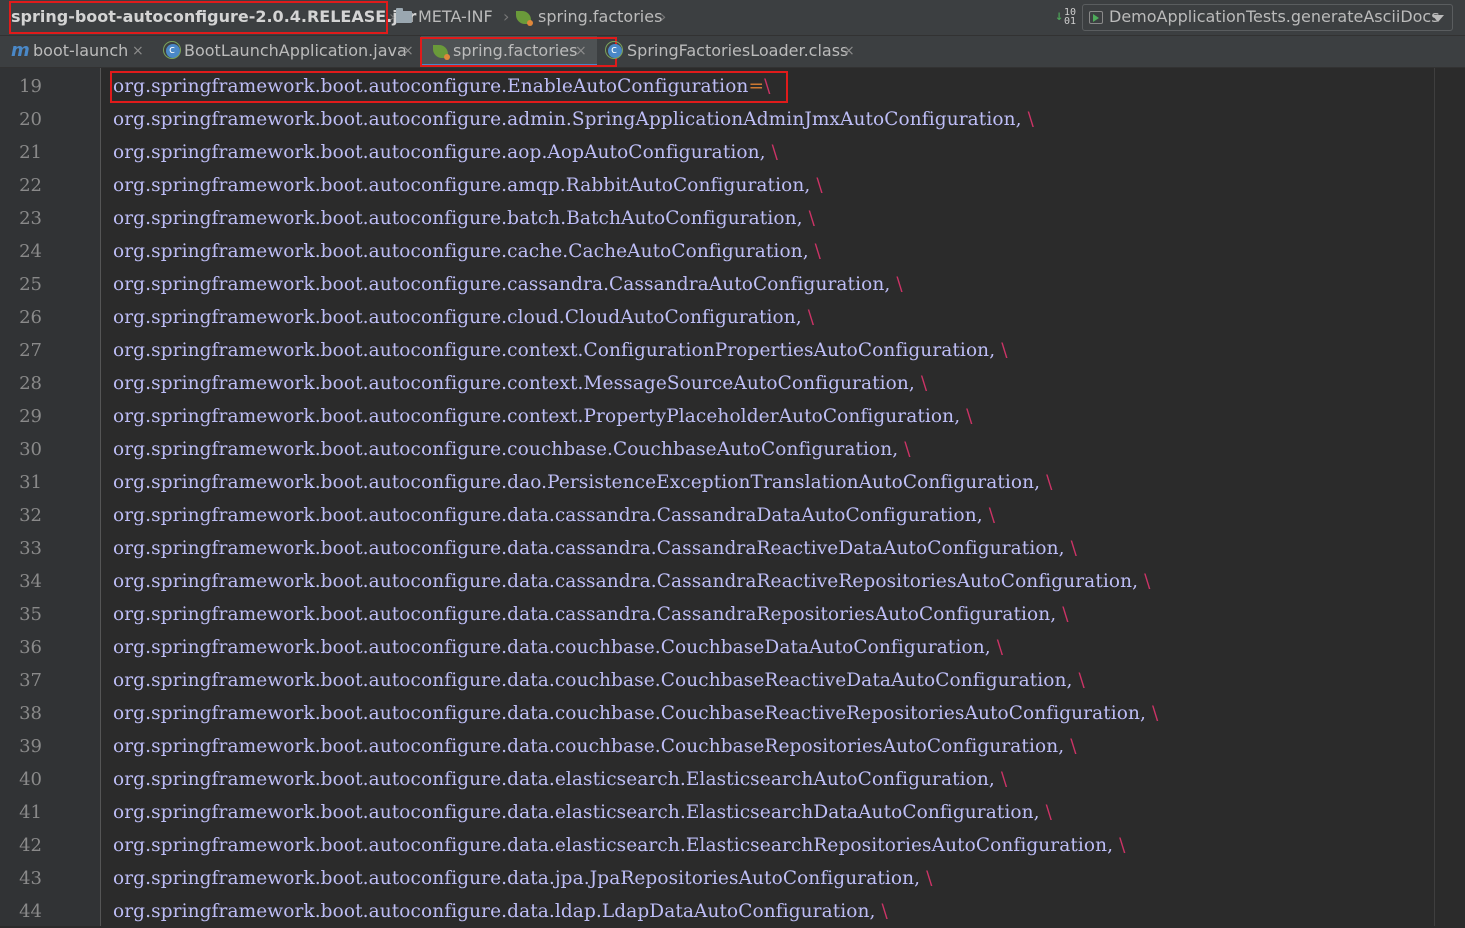 This screenshot has width=1465, height=928. Describe the element at coordinates (509, 51) in the screenshot. I see `tab-spring-factories: spring.factories ×` at that location.